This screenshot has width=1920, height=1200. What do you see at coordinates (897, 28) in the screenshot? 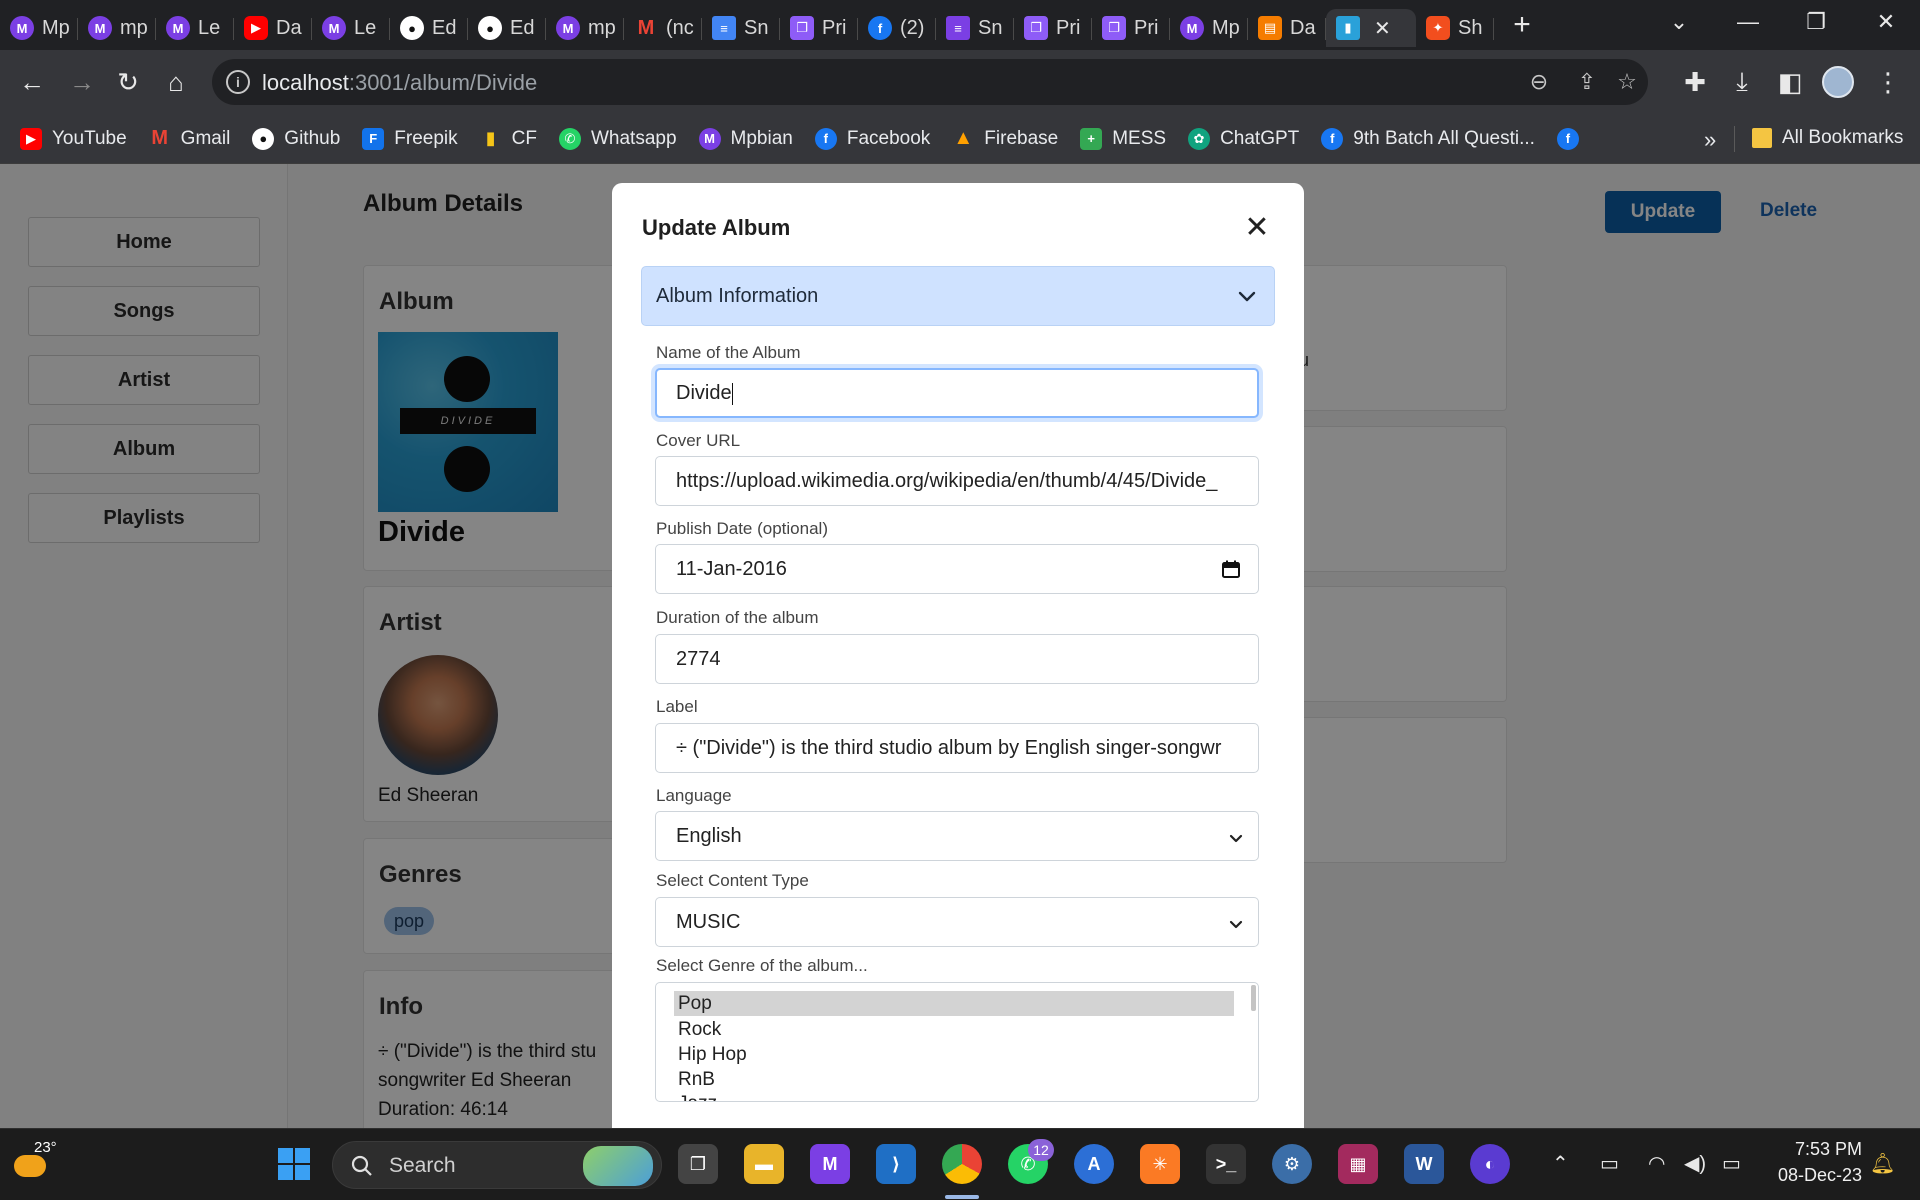
I see `browser-tab: f (2)` at bounding box center [897, 28].